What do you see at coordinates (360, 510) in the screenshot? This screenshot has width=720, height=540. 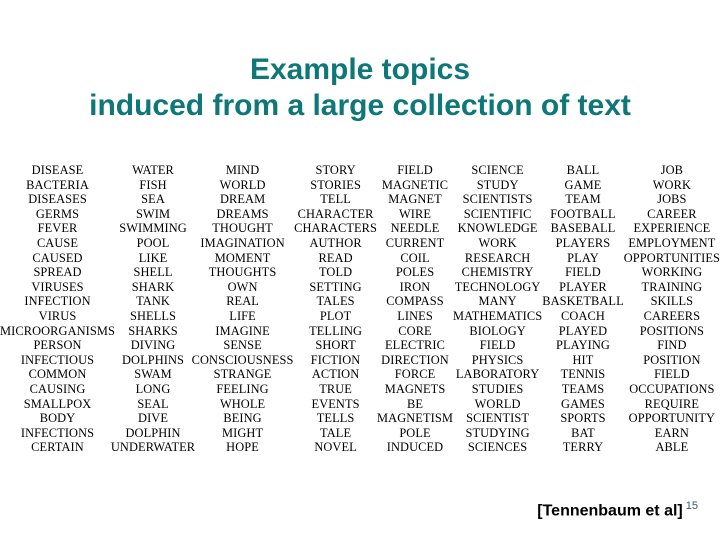 I see `slide-footer: [Tennenbaum et al] 15` at bounding box center [360, 510].